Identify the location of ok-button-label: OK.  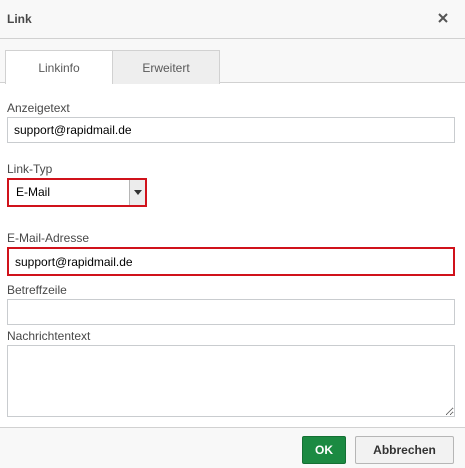
(324, 450).